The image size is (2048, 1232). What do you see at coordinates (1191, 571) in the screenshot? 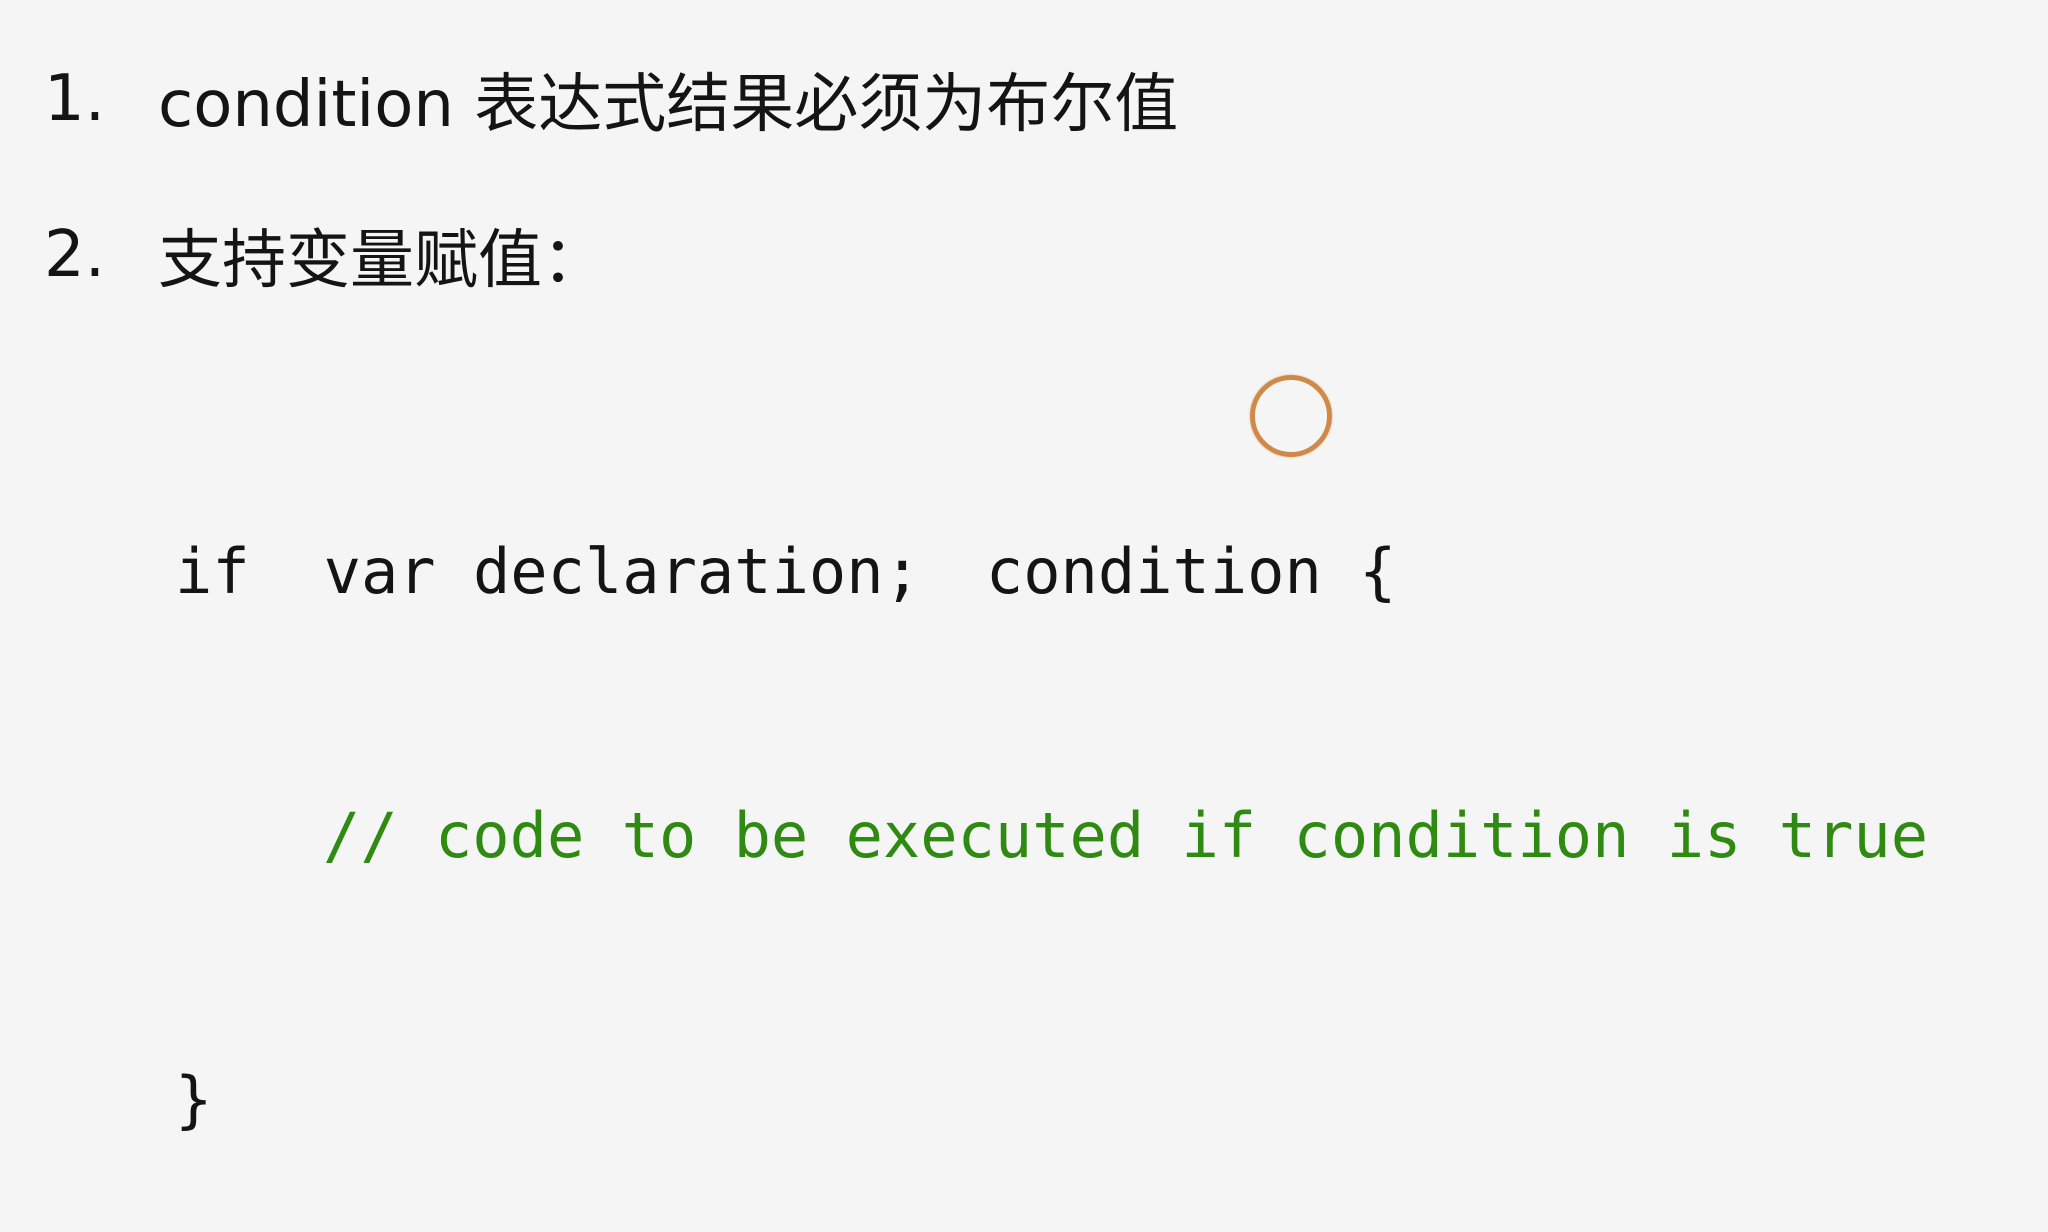
I see `code-condition: condition {` at bounding box center [1191, 571].